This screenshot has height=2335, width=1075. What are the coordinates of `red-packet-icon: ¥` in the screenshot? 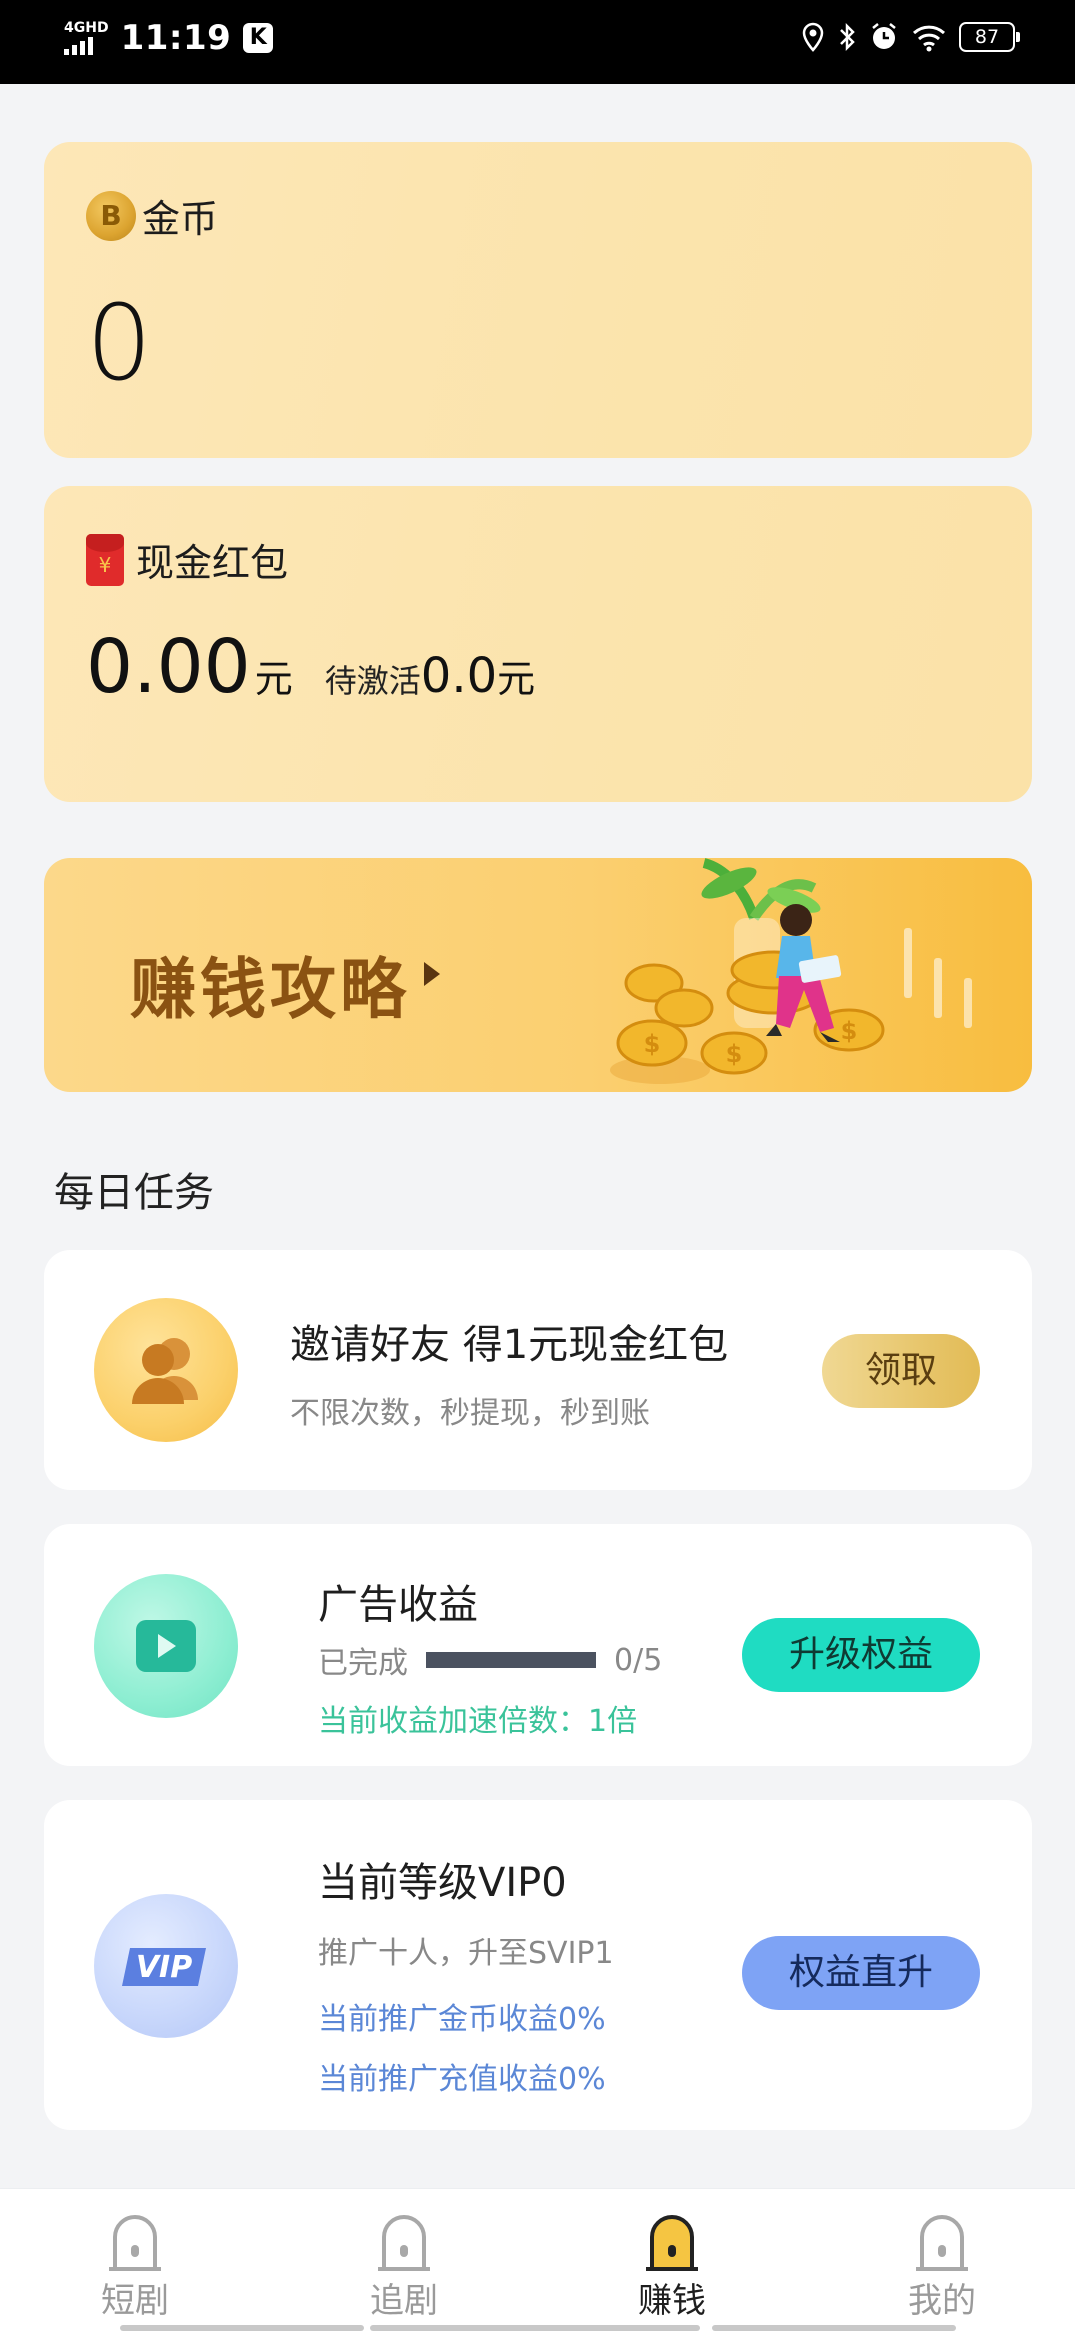 It's located at (105, 559).